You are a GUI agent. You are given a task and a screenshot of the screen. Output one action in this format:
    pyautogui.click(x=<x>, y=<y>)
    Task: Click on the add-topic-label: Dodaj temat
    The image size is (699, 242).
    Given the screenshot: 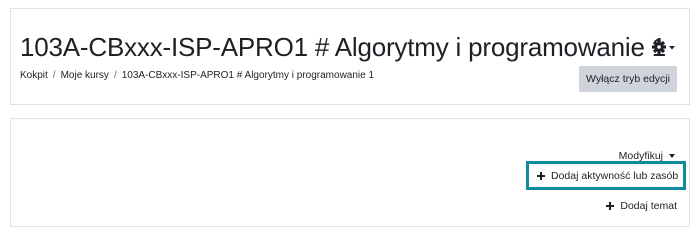 What is the action you would take?
    pyautogui.click(x=648, y=206)
    